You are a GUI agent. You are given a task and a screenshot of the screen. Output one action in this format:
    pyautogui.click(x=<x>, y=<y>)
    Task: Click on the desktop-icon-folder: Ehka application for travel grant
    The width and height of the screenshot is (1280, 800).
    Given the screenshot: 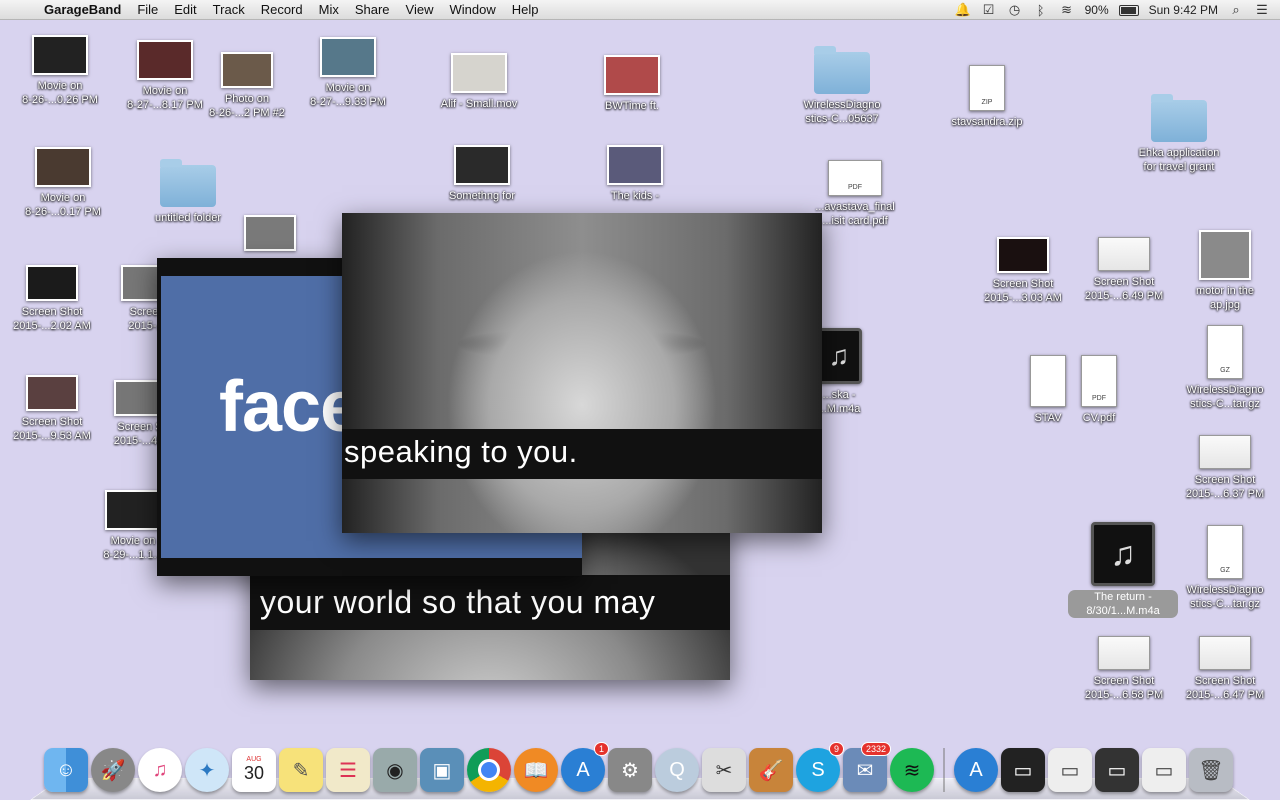 What is the action you would take?
    pyautogui.click(x=1179, y=134)
    